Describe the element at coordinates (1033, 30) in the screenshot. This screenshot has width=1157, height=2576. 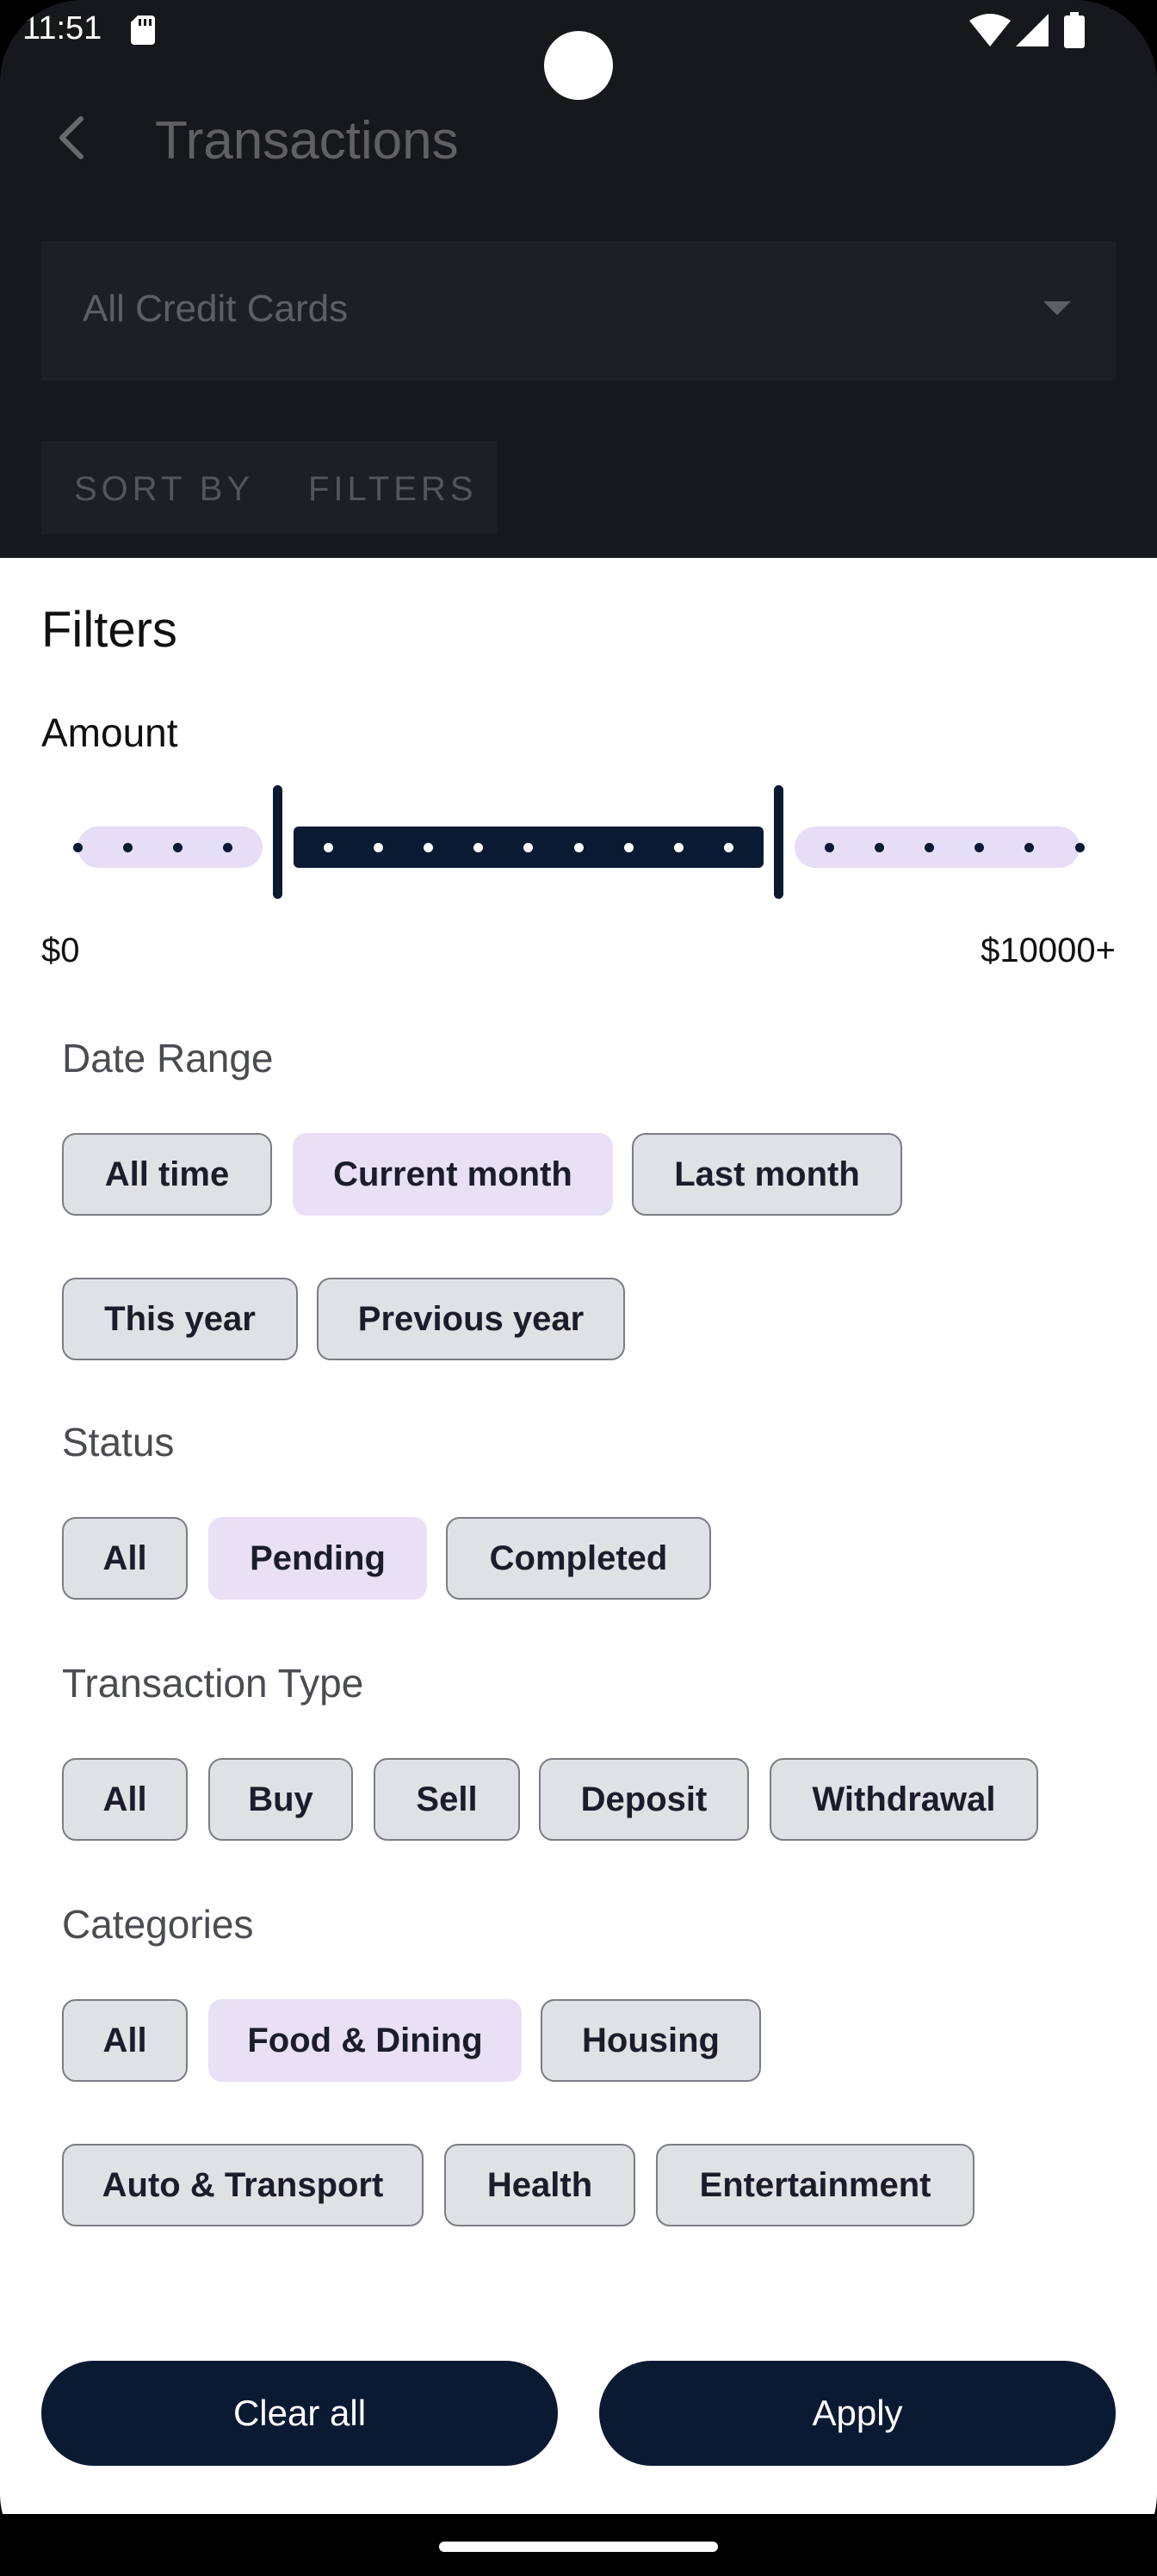
I see `cellular-signal-icon` at that location.